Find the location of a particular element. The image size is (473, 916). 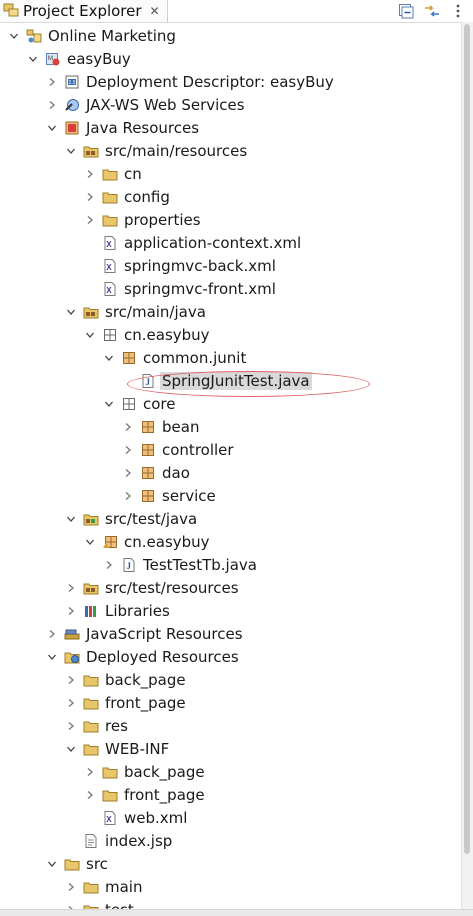

view-menu-icon is located at coordinates (458, 11).